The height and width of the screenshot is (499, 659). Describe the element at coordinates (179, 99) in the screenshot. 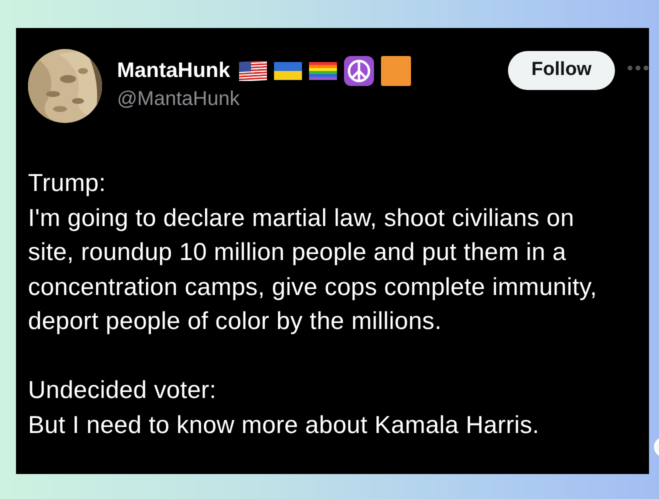

I see `user-handle: @MantaHunk` at that location.